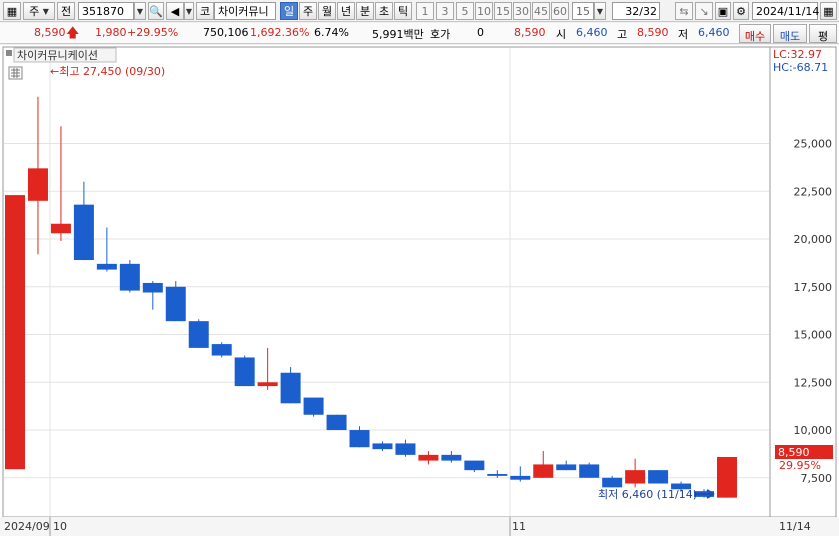 The width and height of the screenshot is (839, 536). I want to click on sell-label: 매도, so click(790, 36).